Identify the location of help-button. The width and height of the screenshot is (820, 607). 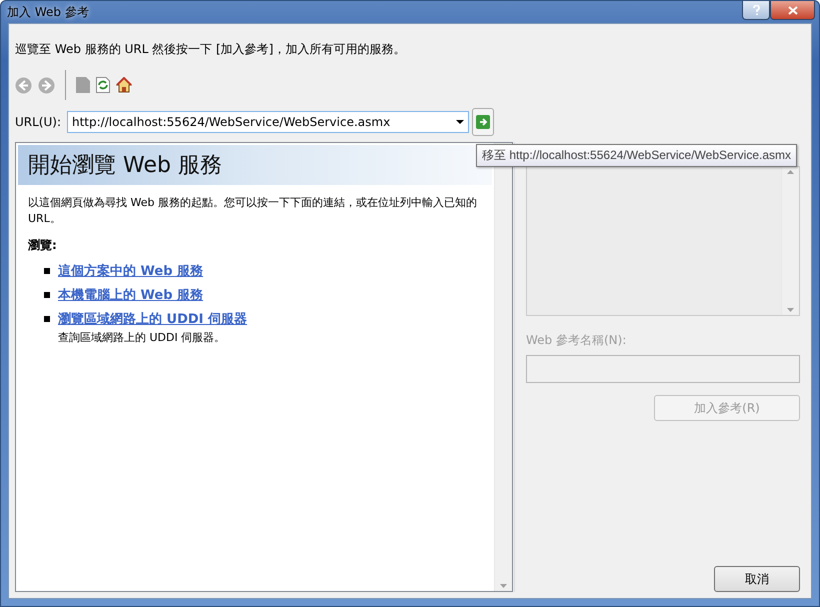
(756, 10).